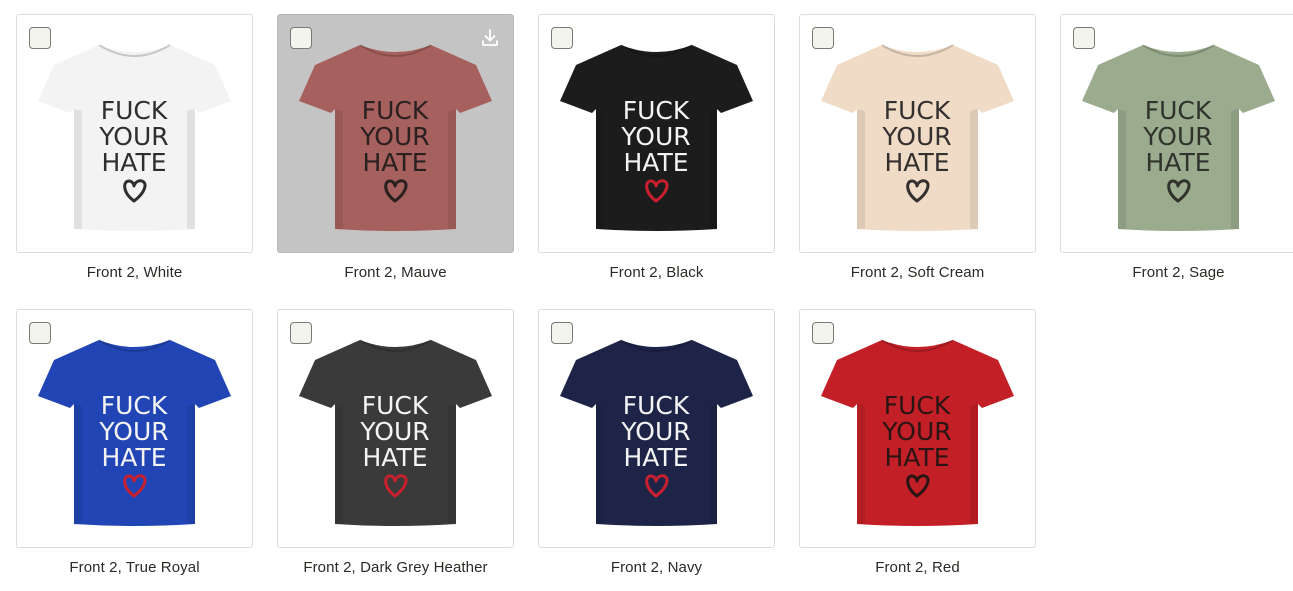 The height and width of the screenshot is (591, 1293). I want to click on product-caption: Front 2, Dark Grey Heather, so click(395, 567).